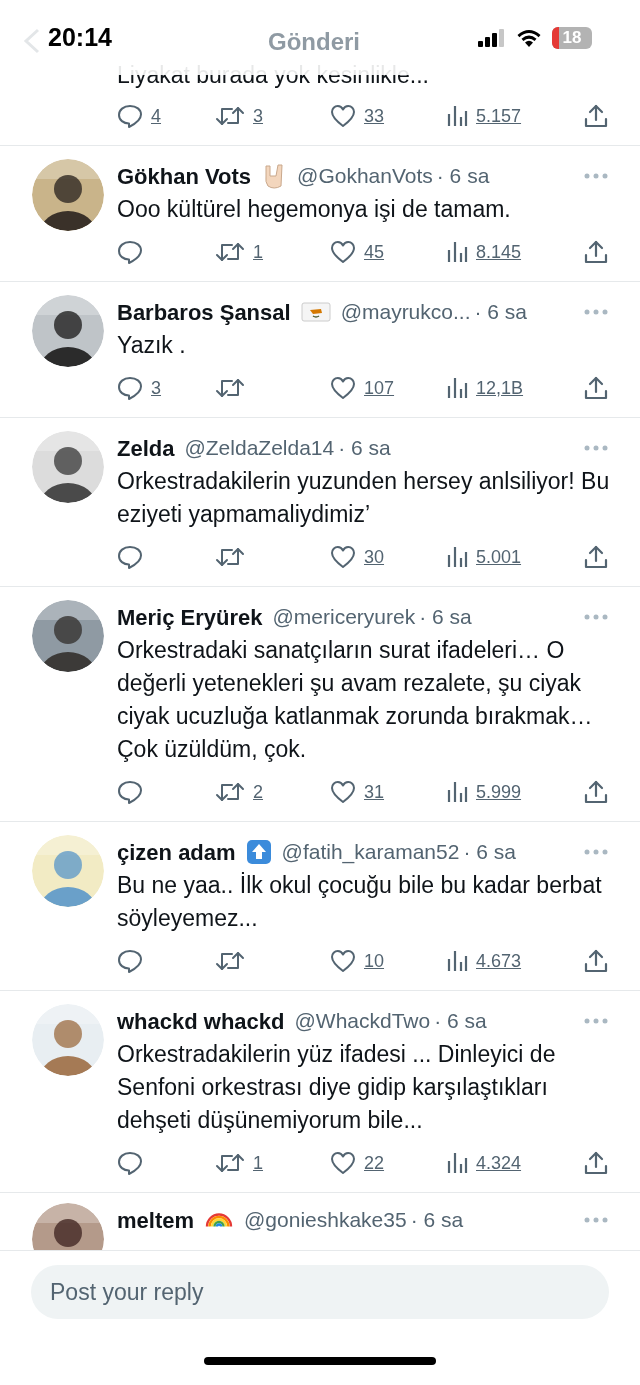  I want to click on user-name: meltem, so click(156, 1220).